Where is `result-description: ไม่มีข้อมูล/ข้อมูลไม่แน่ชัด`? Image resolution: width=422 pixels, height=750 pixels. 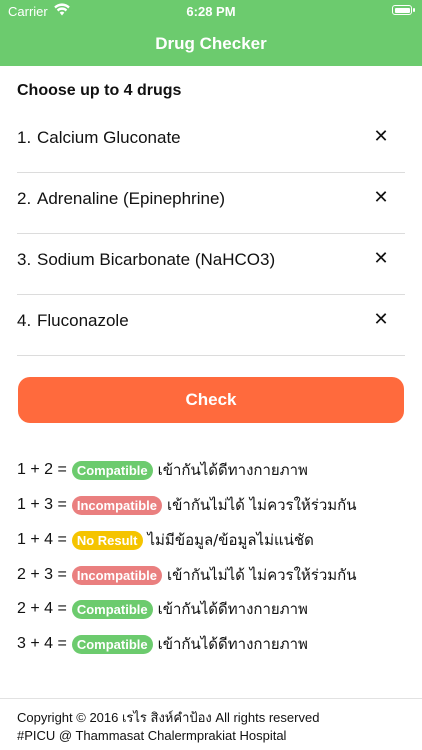
result-description: ไม่มีข้อมูล/ข้อมูลไม่แน่ชัด is located at coordinates (230, 540).